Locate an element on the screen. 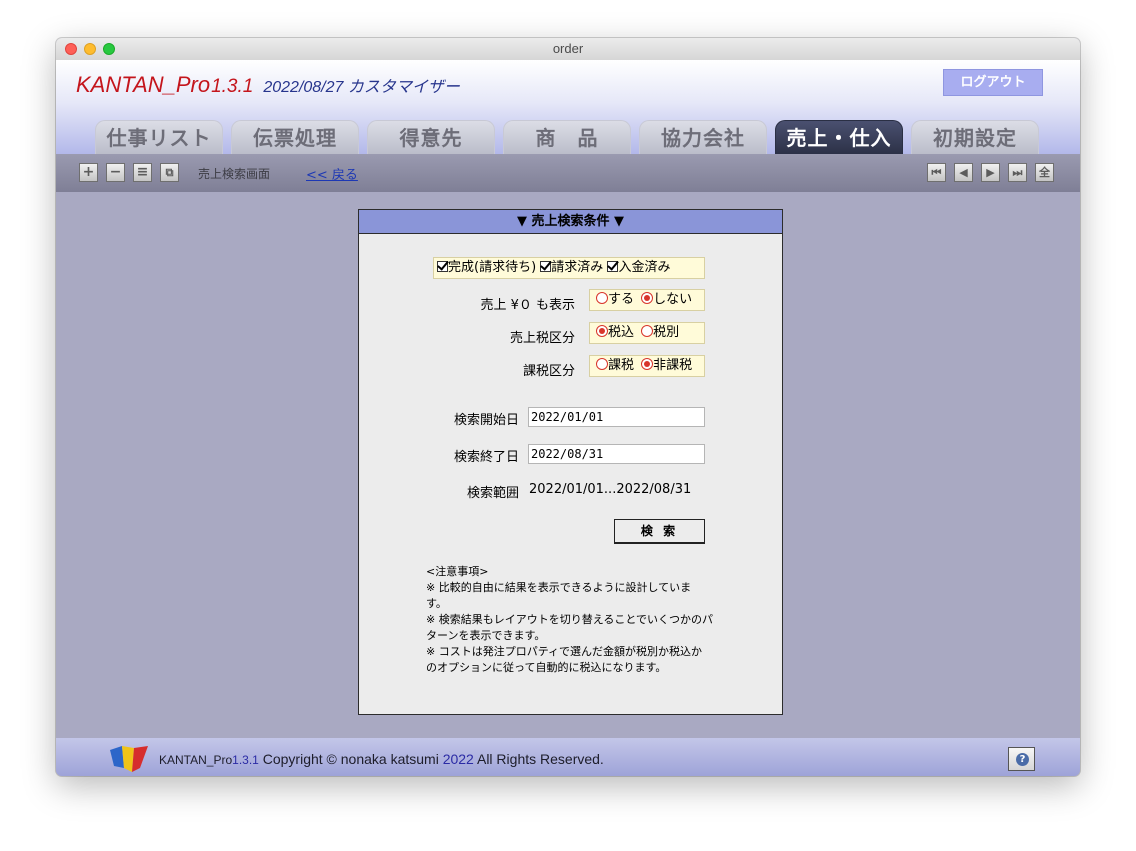  checkbox-invoiced is located at coordinates (546, 266).